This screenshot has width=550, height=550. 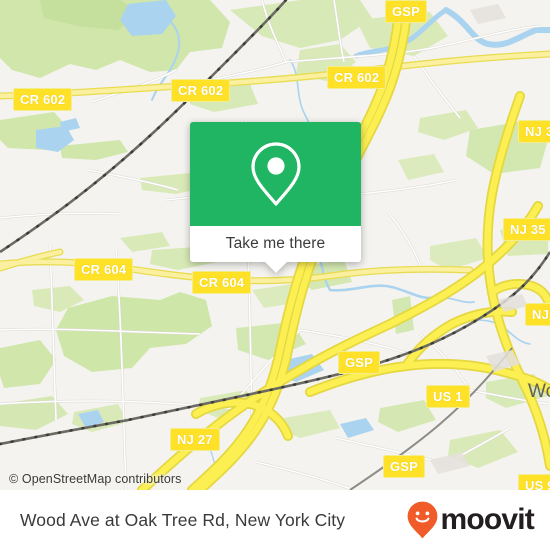 I want to click on callout-header, so click(x=275, y=174).